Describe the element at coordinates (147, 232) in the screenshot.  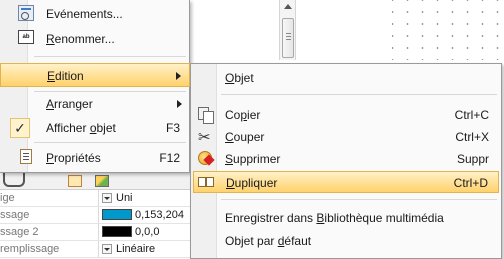
I see `property-value: 0,0,0` at that location.